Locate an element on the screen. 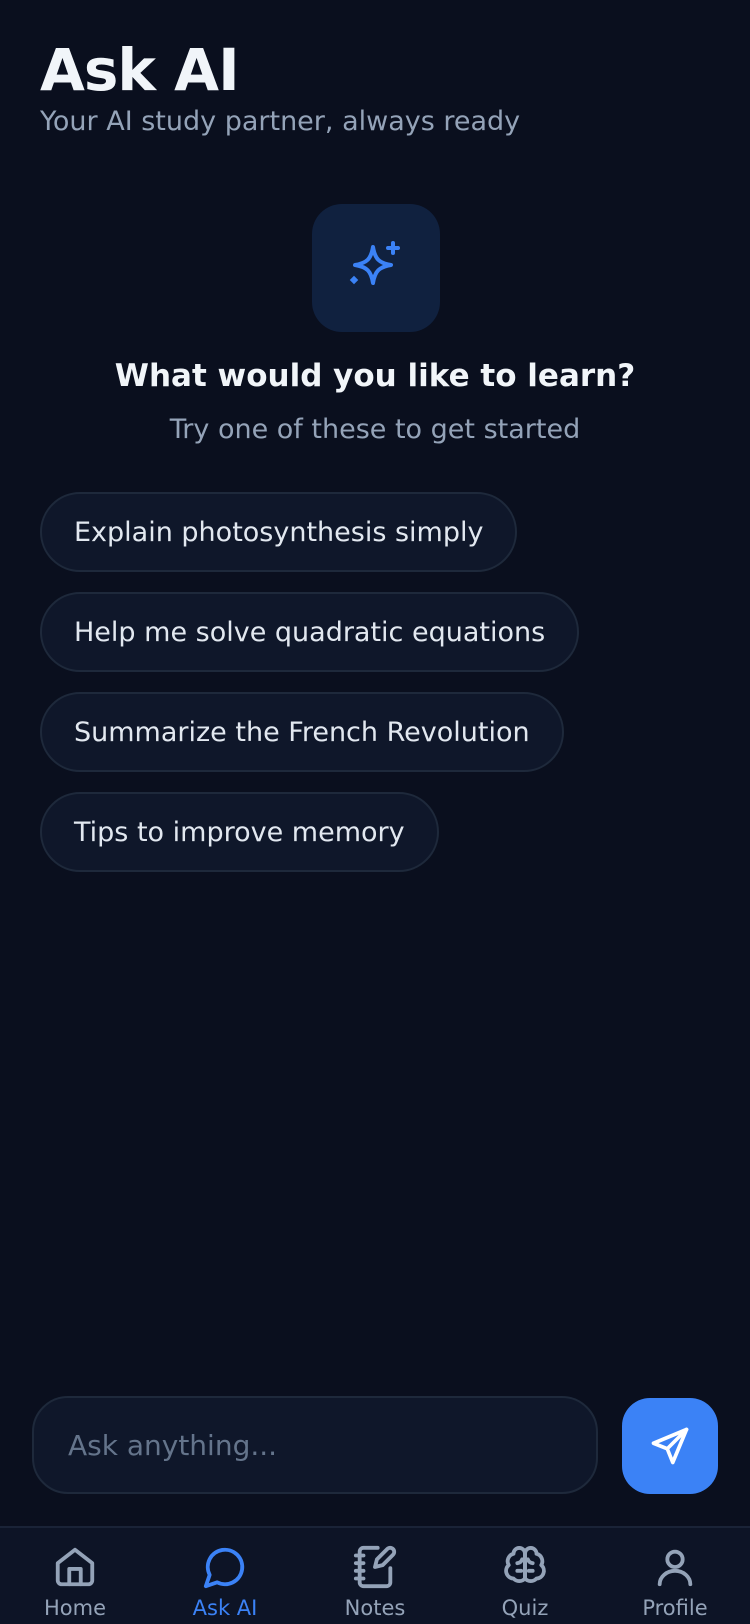  tab-label: Notes is located at coordinates (375, 1608).